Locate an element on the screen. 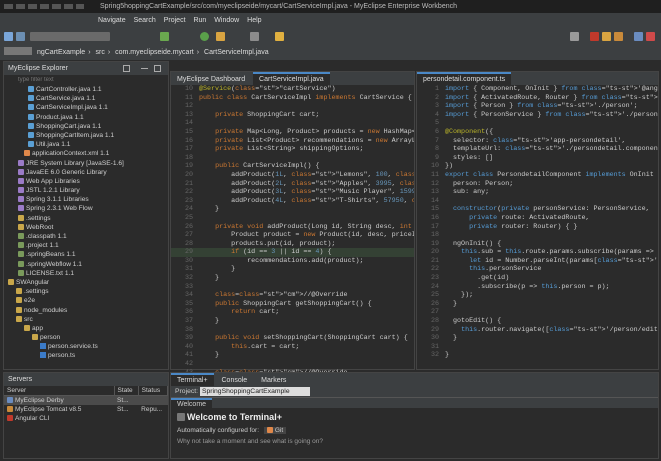 Image resolution: width=661 pixels, height=461 pixels. tree-item: node_modules is located at coordinates (86, 310).